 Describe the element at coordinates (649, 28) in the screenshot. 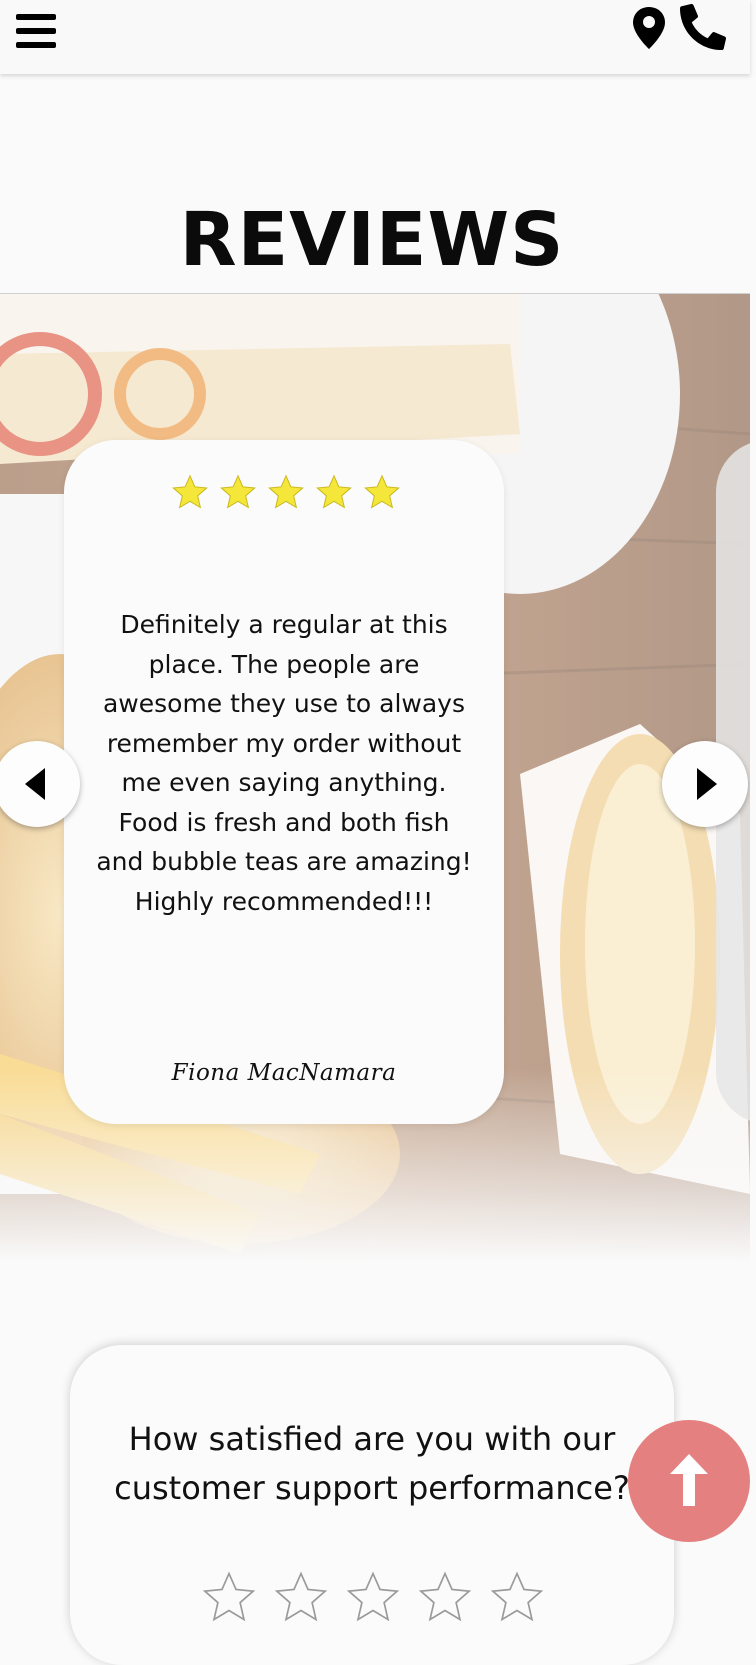

I see `map-pin-icon` at that location.